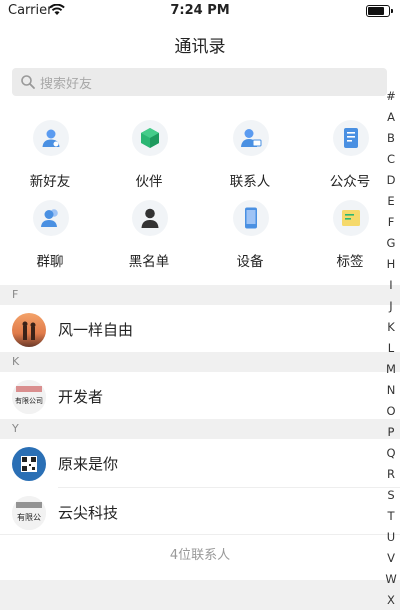 This screenshot has height=611, width=400. Describe the element at coordinates (391, 474) in the screenshot. I see `index-letter: R` at that location.